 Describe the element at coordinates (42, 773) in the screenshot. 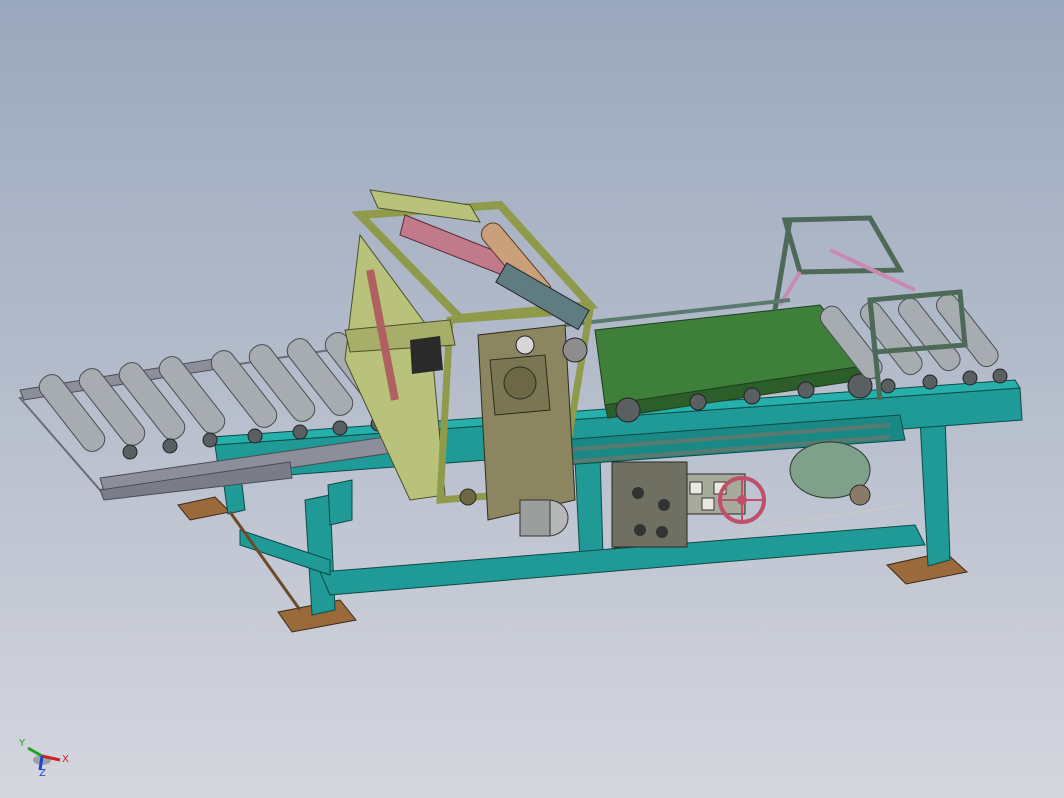

I see `axis-z-label: Z` at that location.